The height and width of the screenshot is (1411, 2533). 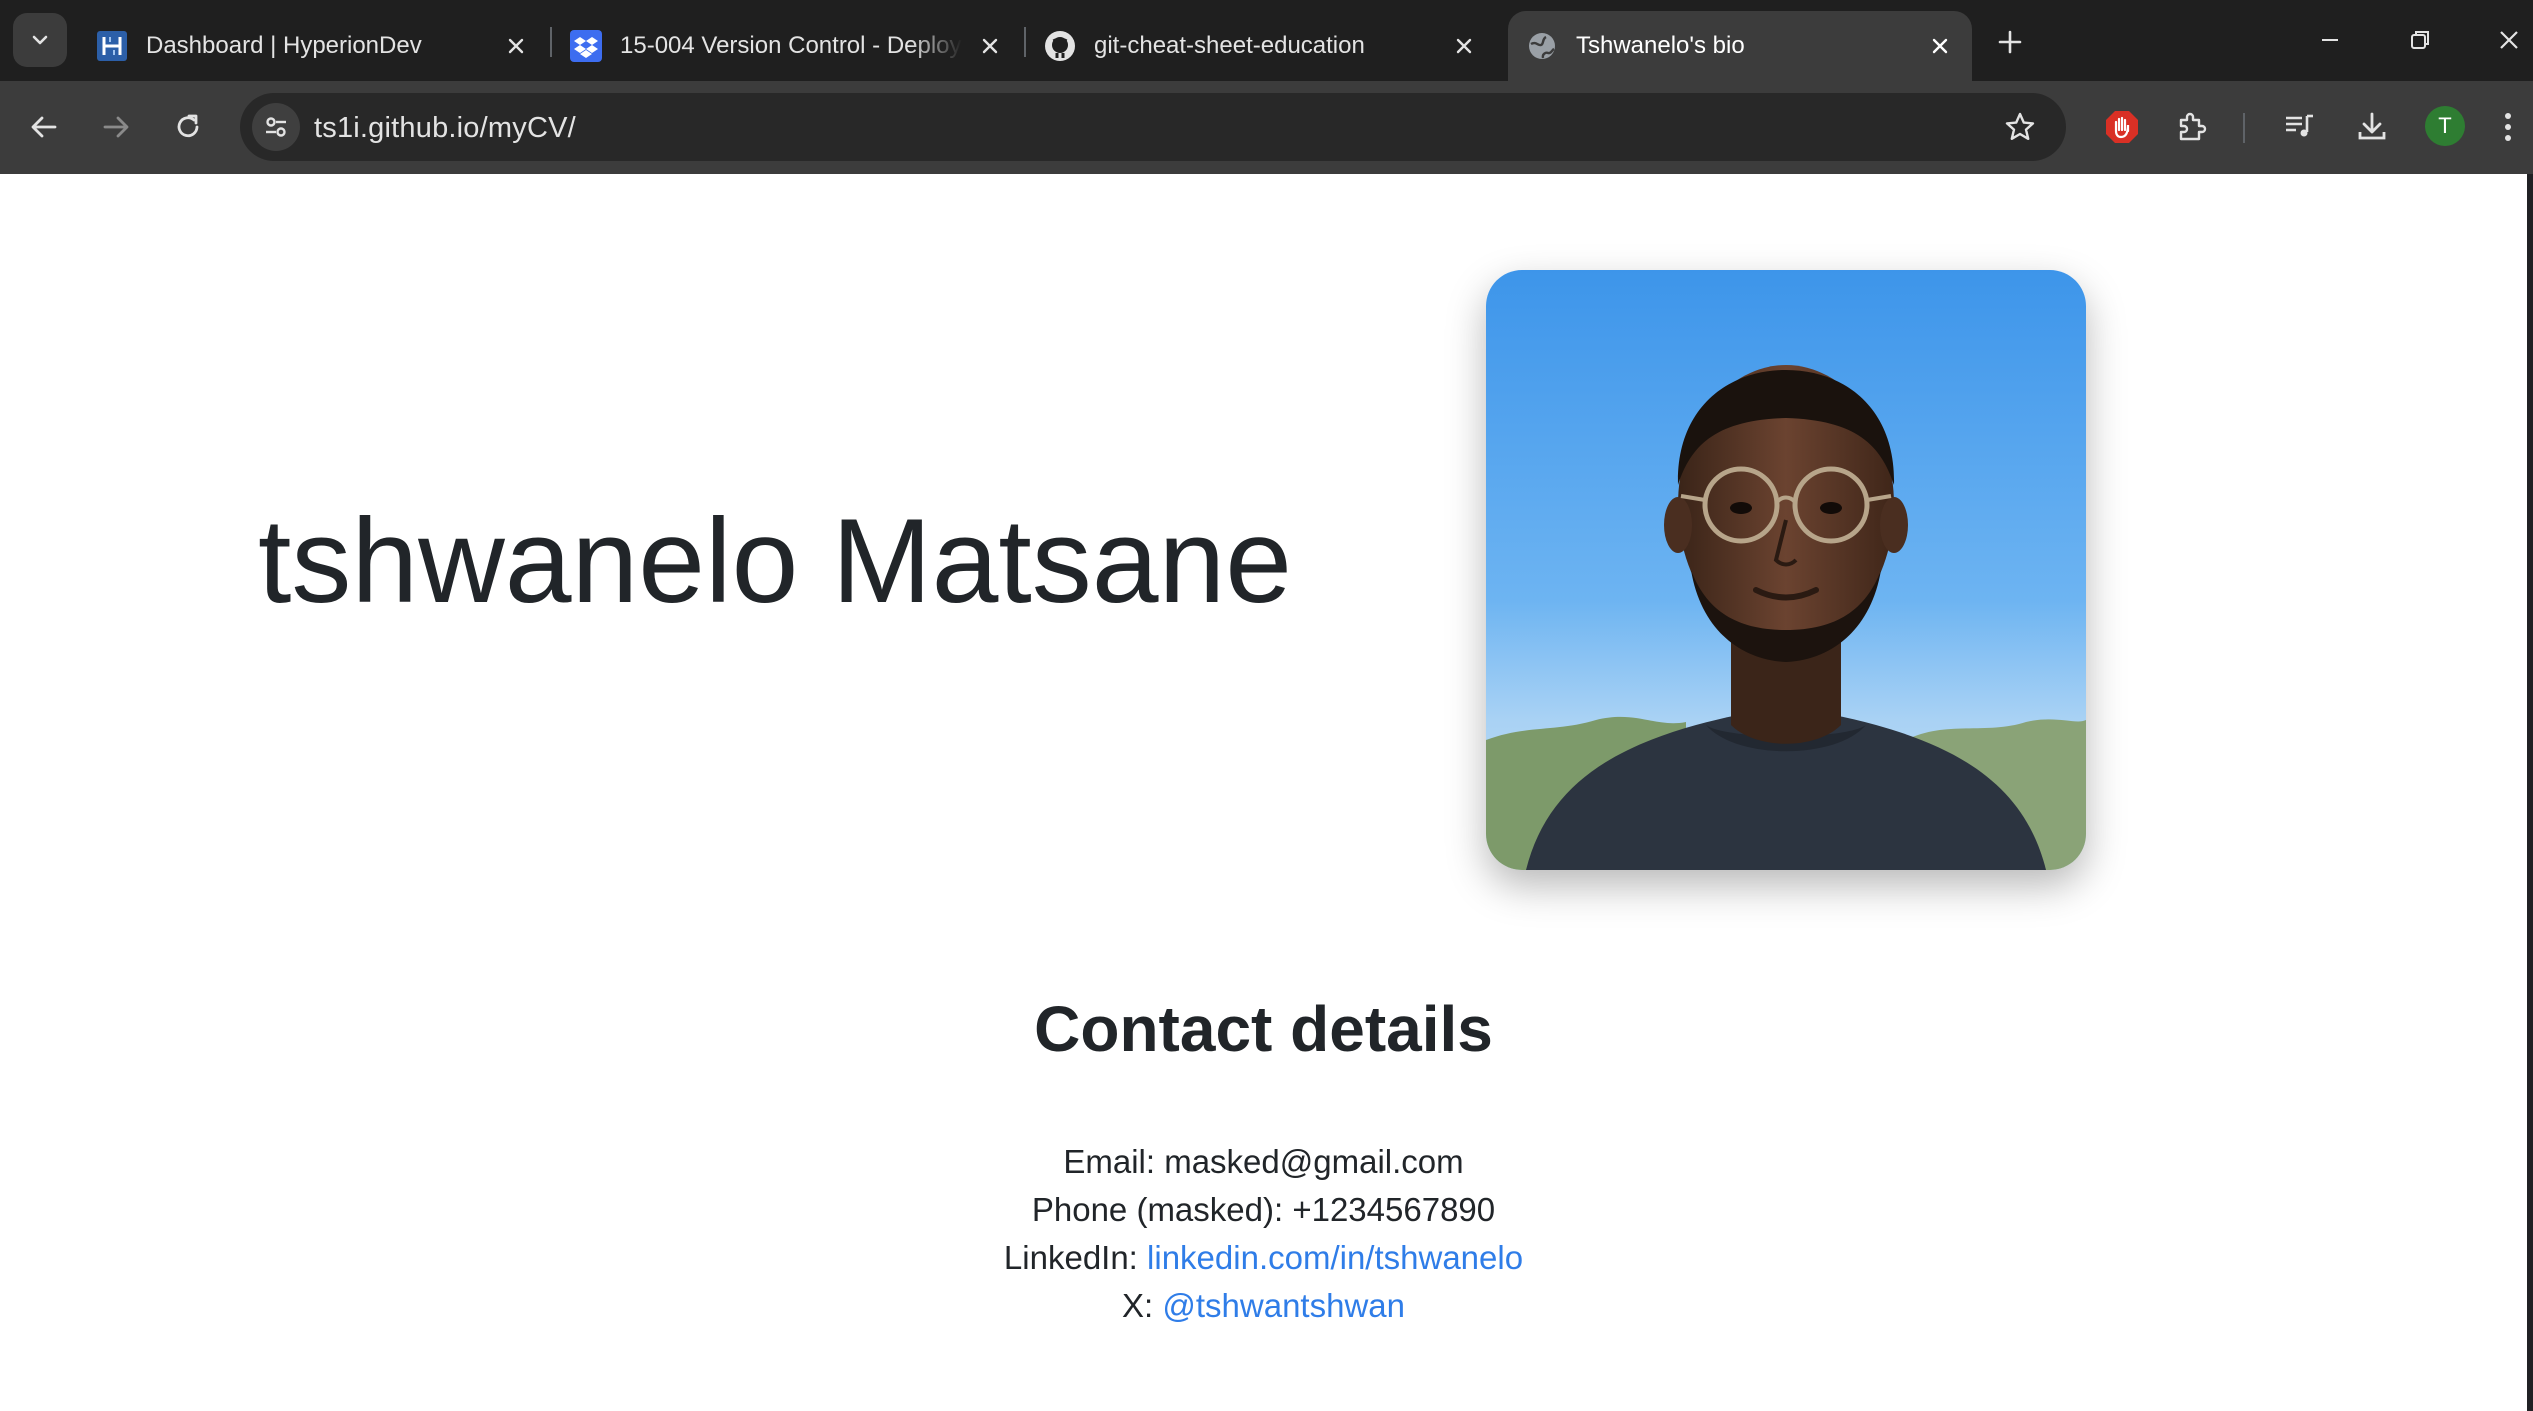 What do you see at coordinates (586, 46) in the screenshot?
I see `dropbox-icon` at bounding box center [586, 46].